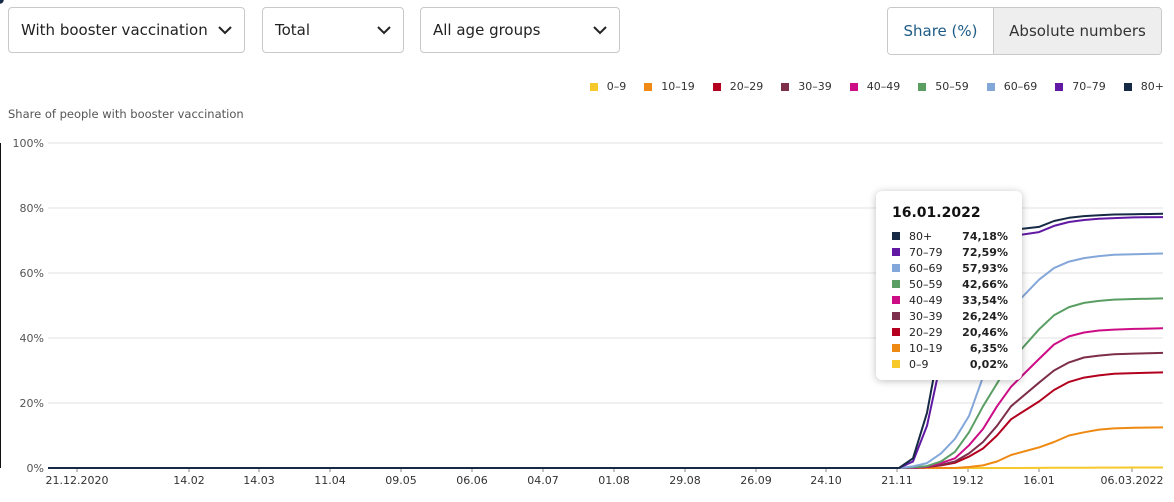 Image resolution: width=1174 pixels, height=502 pixels. I want to click on tooltip-value: 42,66%, so click(985, 284).